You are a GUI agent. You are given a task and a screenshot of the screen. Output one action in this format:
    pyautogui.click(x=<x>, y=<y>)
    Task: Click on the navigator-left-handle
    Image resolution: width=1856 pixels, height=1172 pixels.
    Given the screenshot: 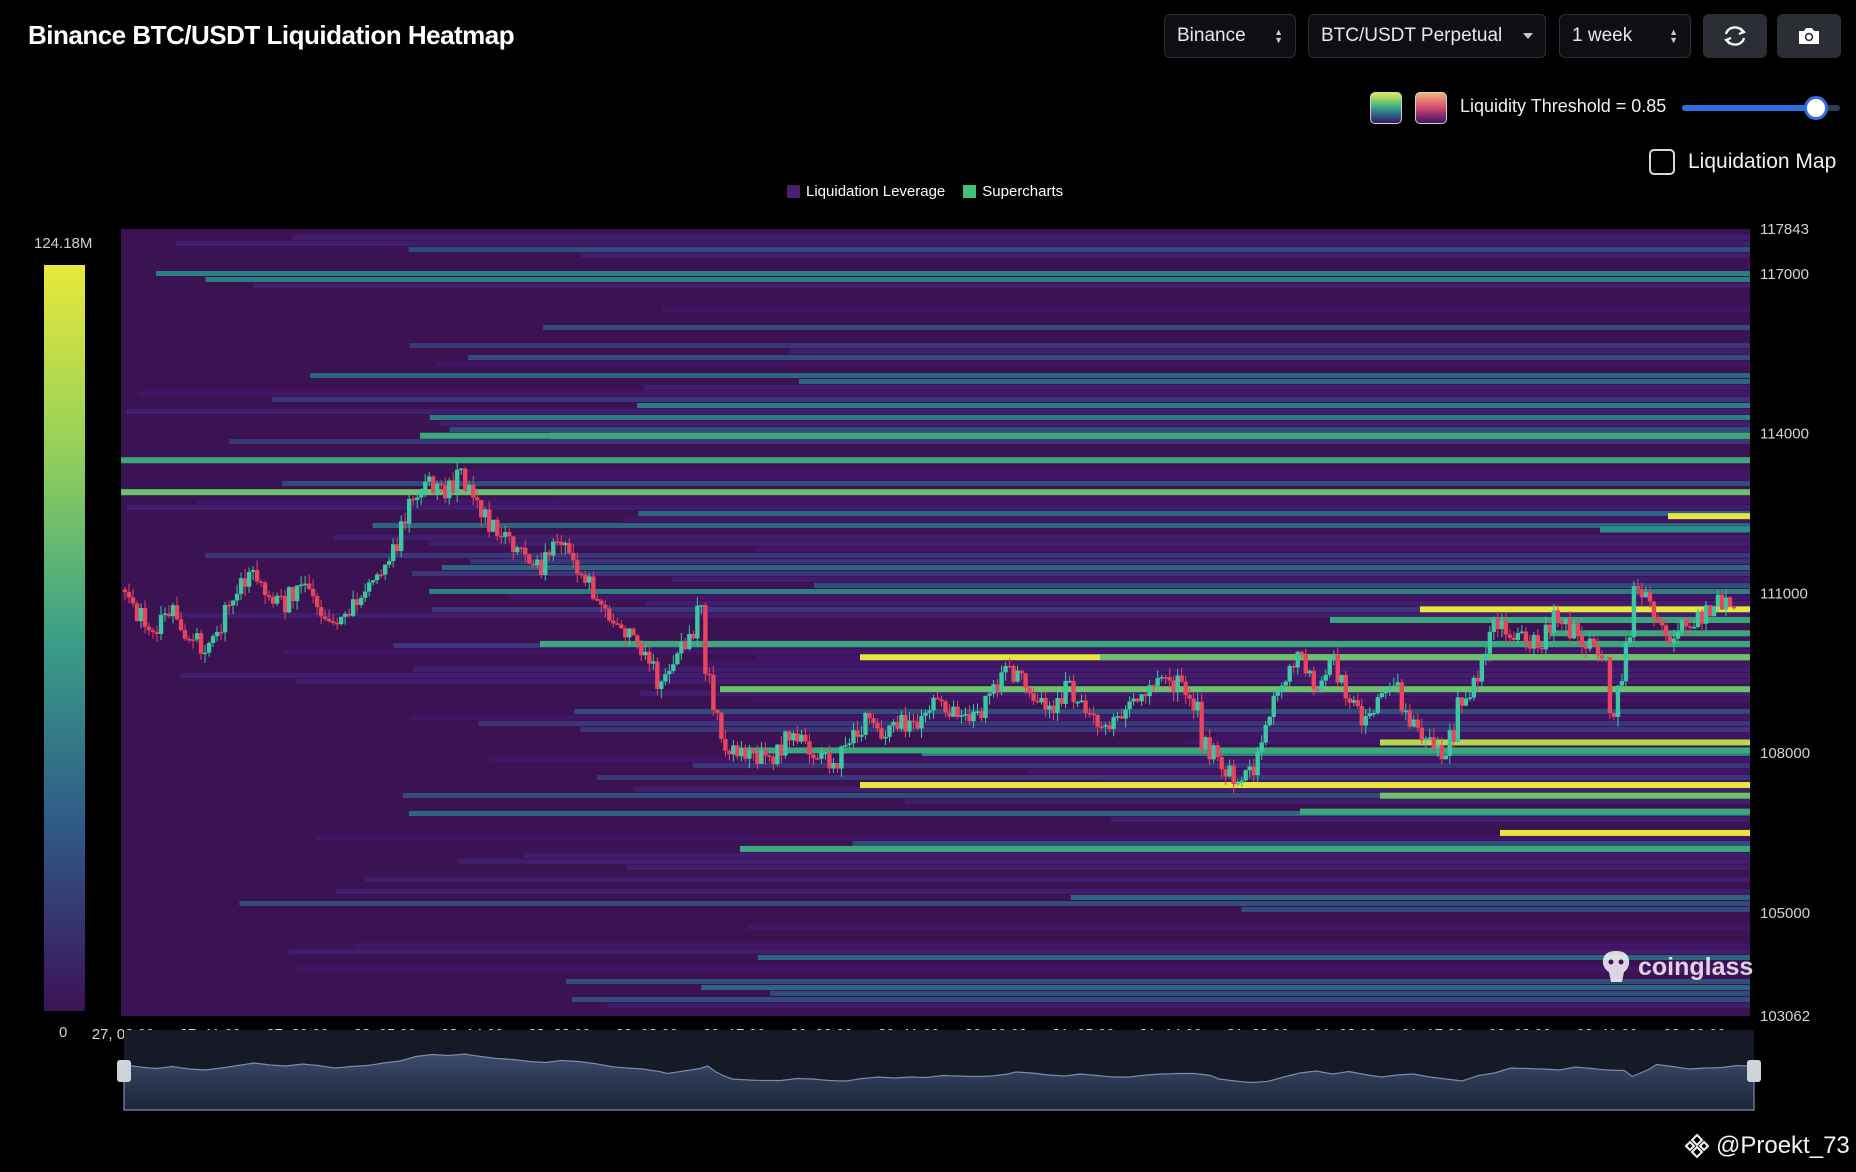 What is the action you would take?
    pyautogui.click(x=124, y=1071)
    